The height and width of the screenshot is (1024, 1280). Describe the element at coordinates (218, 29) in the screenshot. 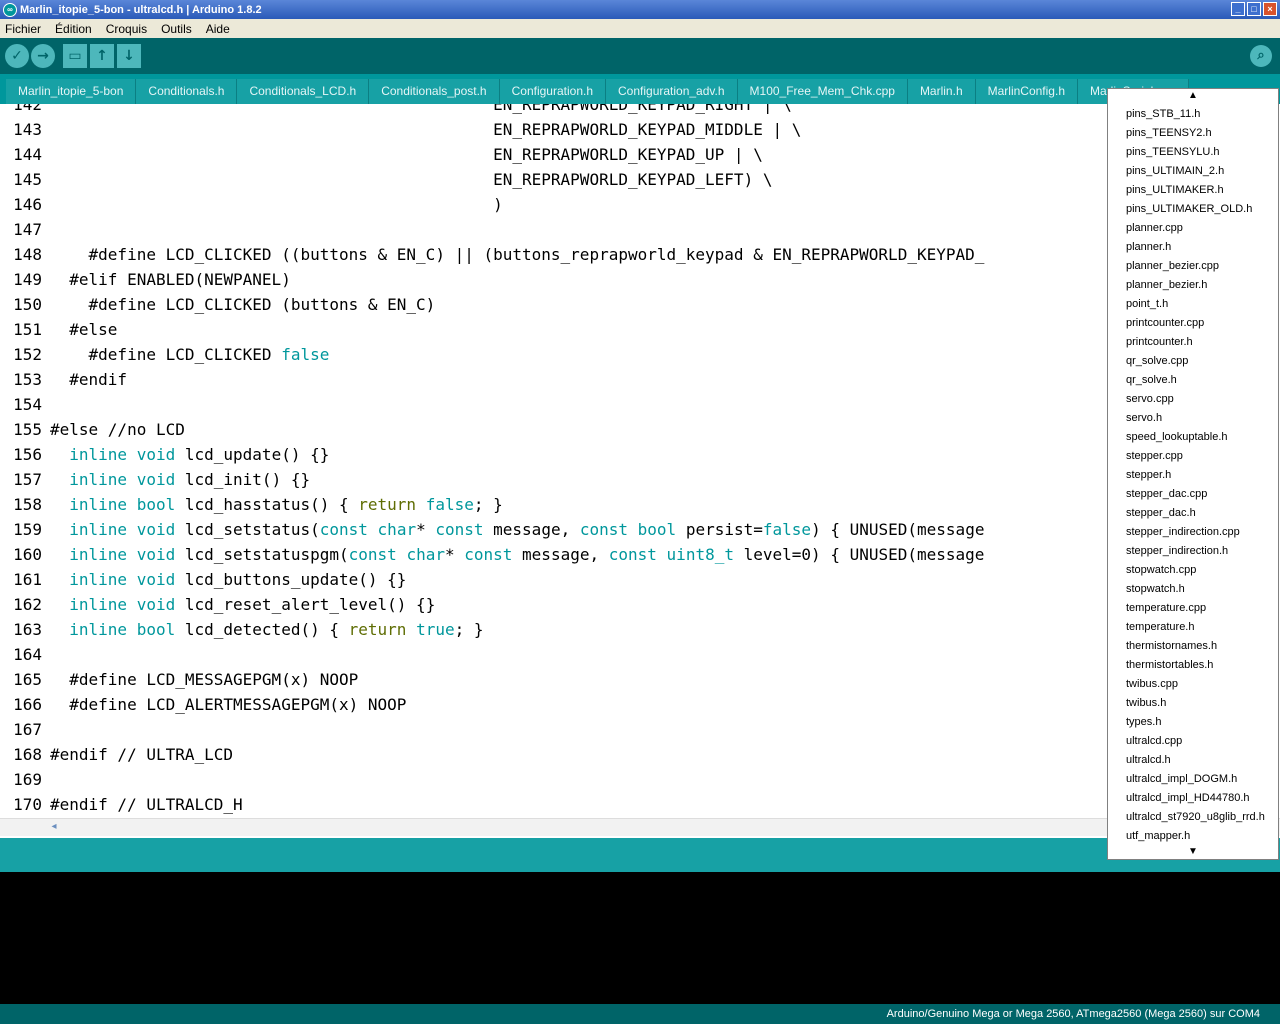

I see `menu-aide: Aide` at that location.